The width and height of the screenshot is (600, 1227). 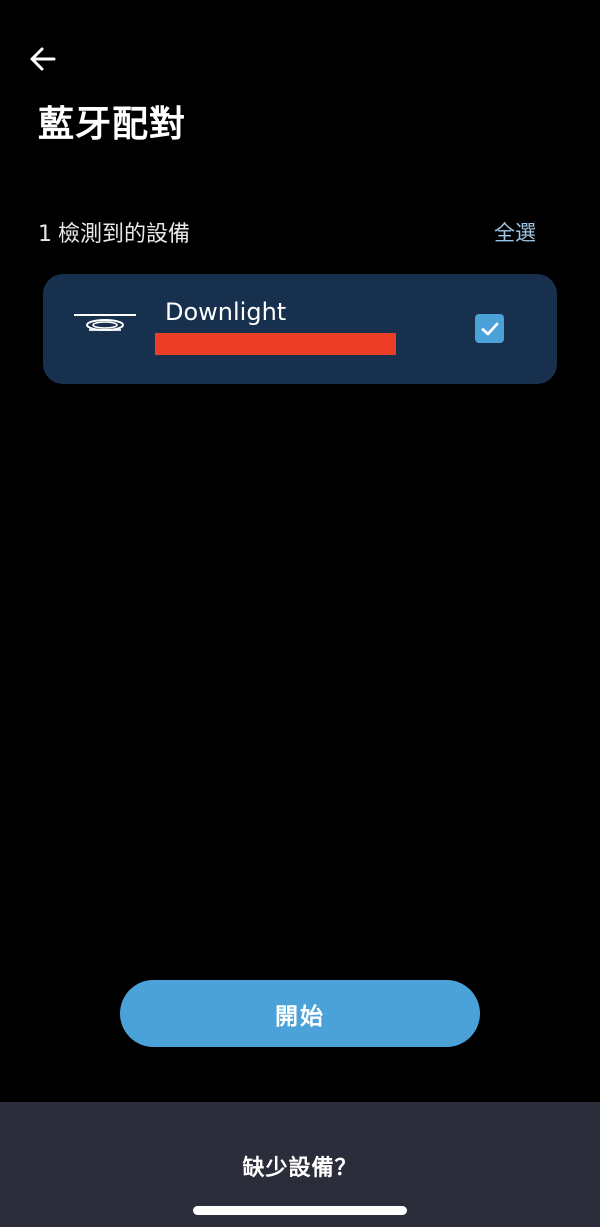 I want to click on checkmark-icon, so click(x=489, y=328).